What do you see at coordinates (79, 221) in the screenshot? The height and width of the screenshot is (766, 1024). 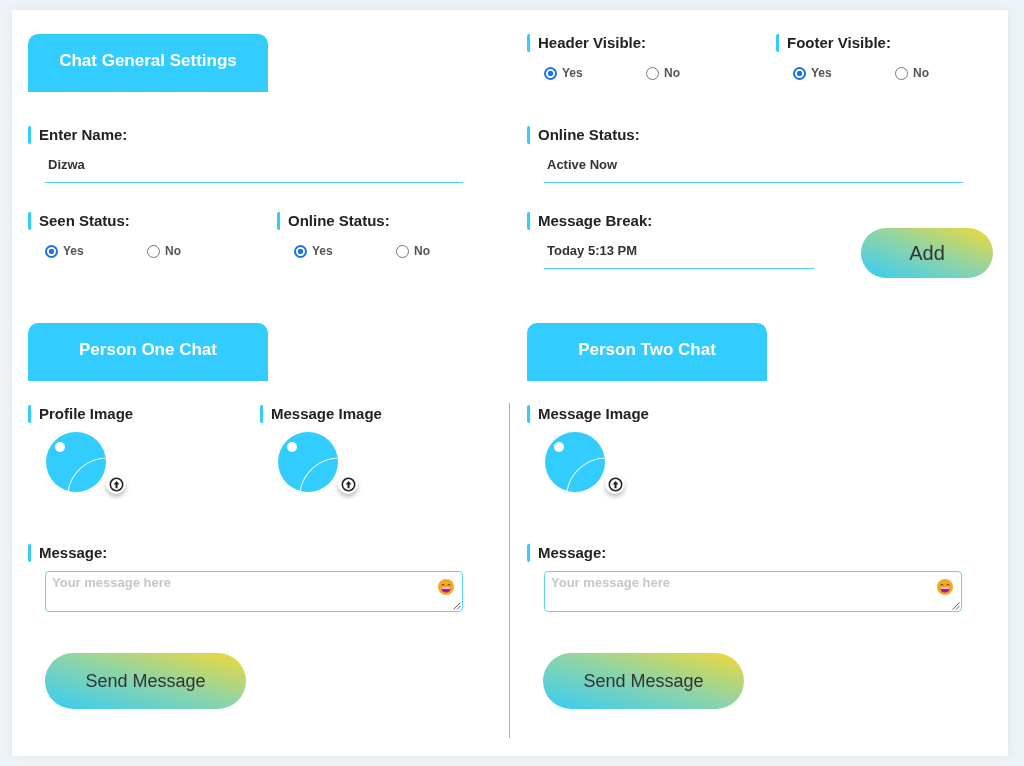 I see `field-label: Seen Status:` at bounding box center [79, 221].